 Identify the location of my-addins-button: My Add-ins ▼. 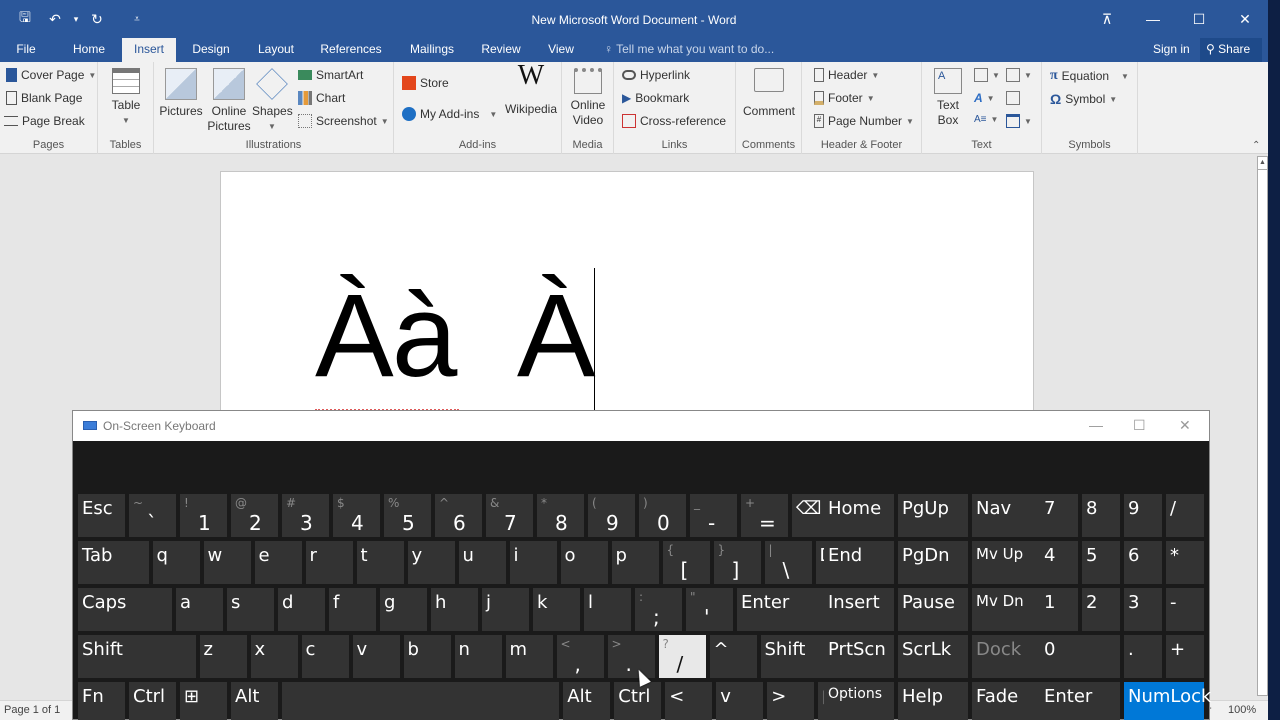
(449, 114).